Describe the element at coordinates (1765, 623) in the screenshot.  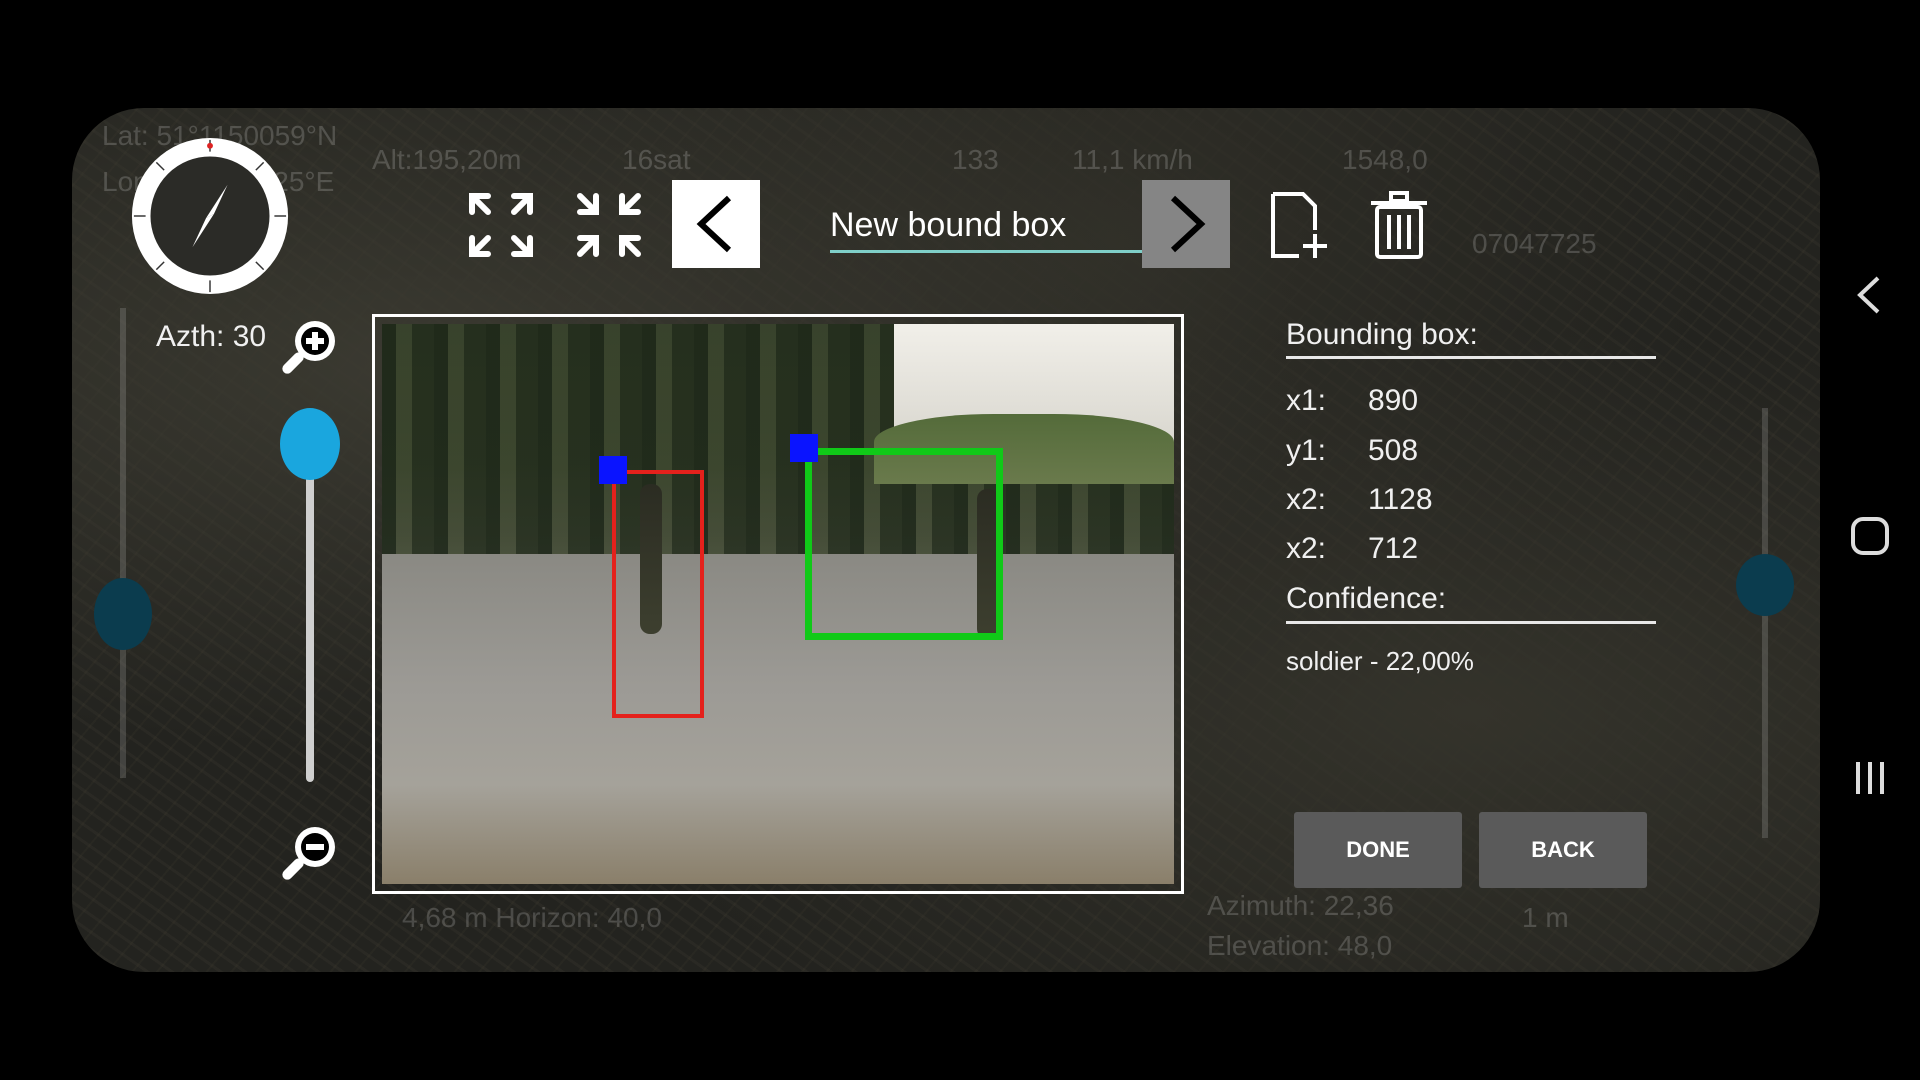
I see `right-slider-track` at that location.